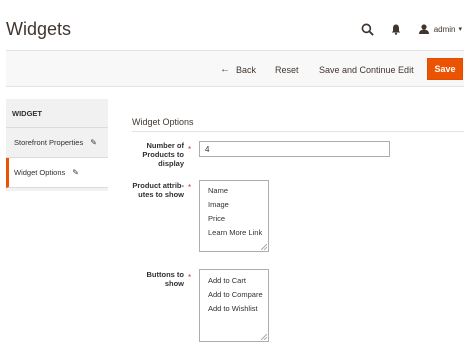 The width and height of the screenshot is (474, 352). Describe the element at coordinates (174, 283) in the screenshot. I see `label-line: show` at that location.